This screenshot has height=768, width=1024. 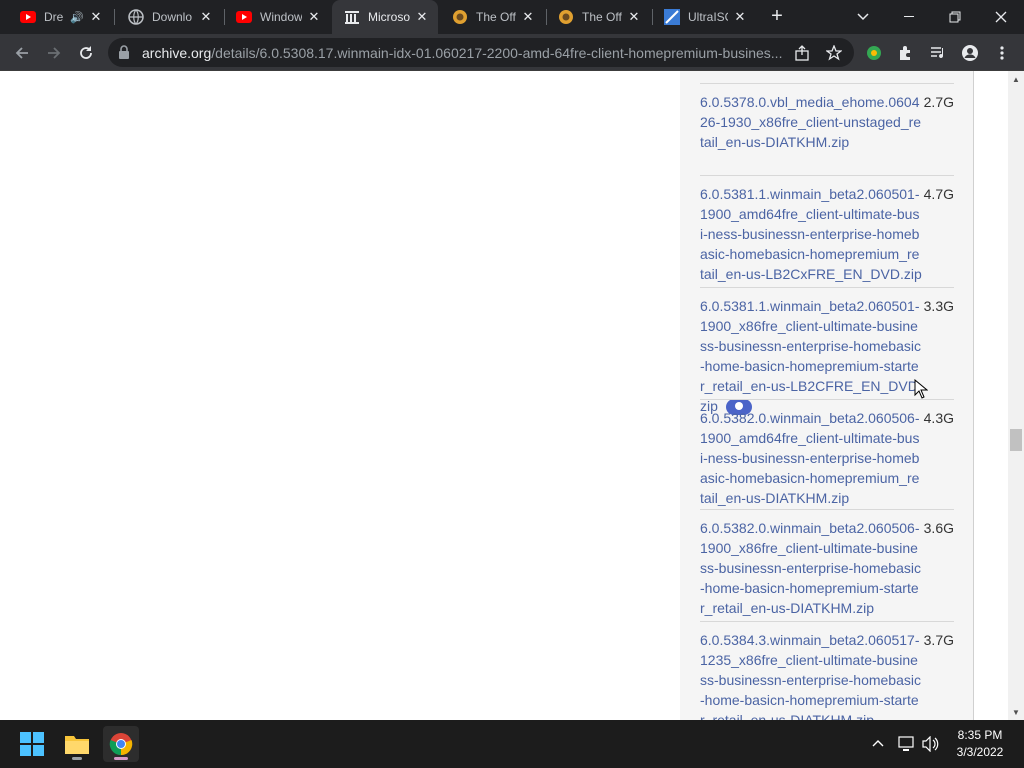 What do you see at coordinates (938, 640) in the screenshot?
I see `file-size: 3.7G` at bounding box center [938, 640].